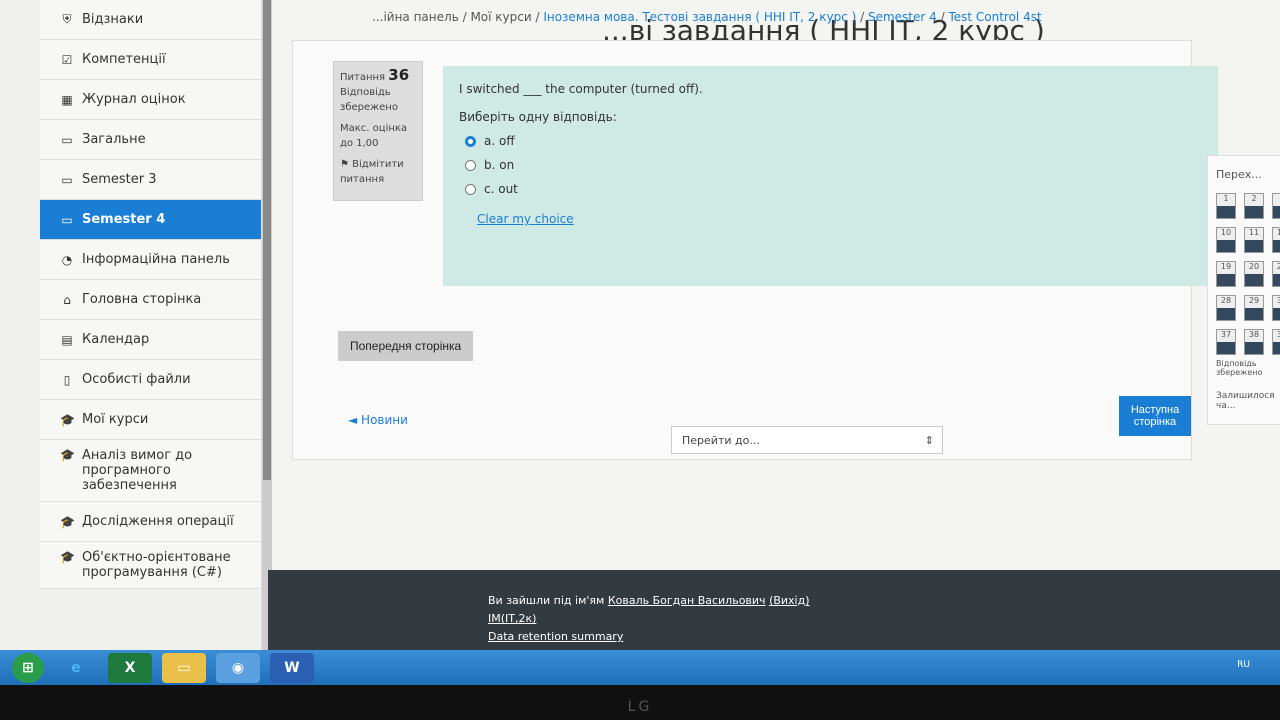 Image resolution: width=1280 pixels, height=720 pixels. Describe the element at coordinates (156, 259) in the screenshot. I see `sidebar-item-label: Інформаційна панель` at that location.